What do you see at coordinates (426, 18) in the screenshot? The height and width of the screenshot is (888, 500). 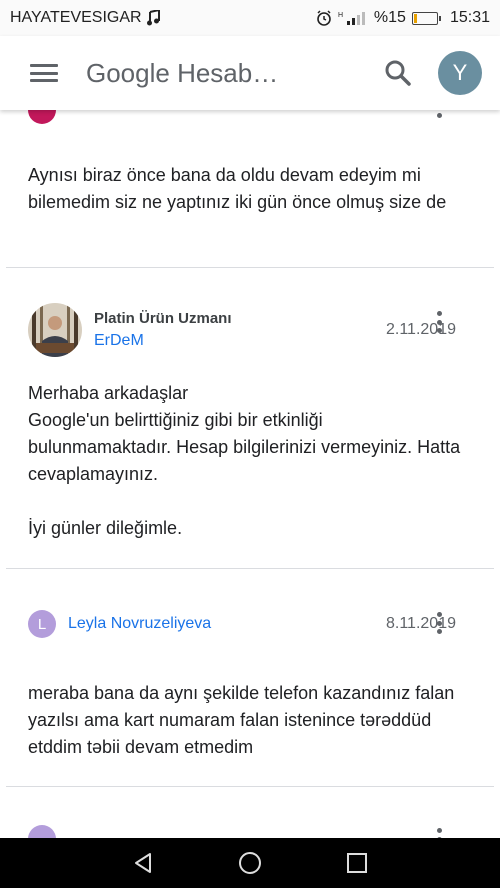 I see `battery-icon` at bounding box center [426, 18].